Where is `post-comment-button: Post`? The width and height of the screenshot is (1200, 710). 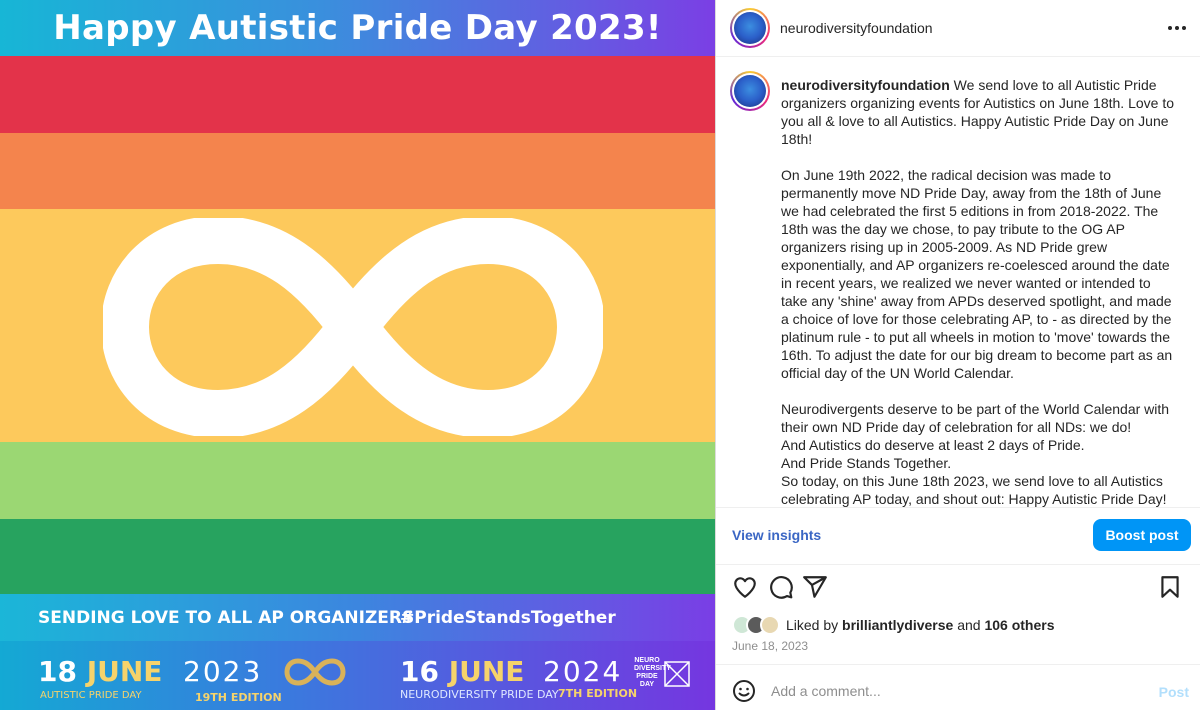
post-comment-button: Post is located at coordinates (1174, 692).